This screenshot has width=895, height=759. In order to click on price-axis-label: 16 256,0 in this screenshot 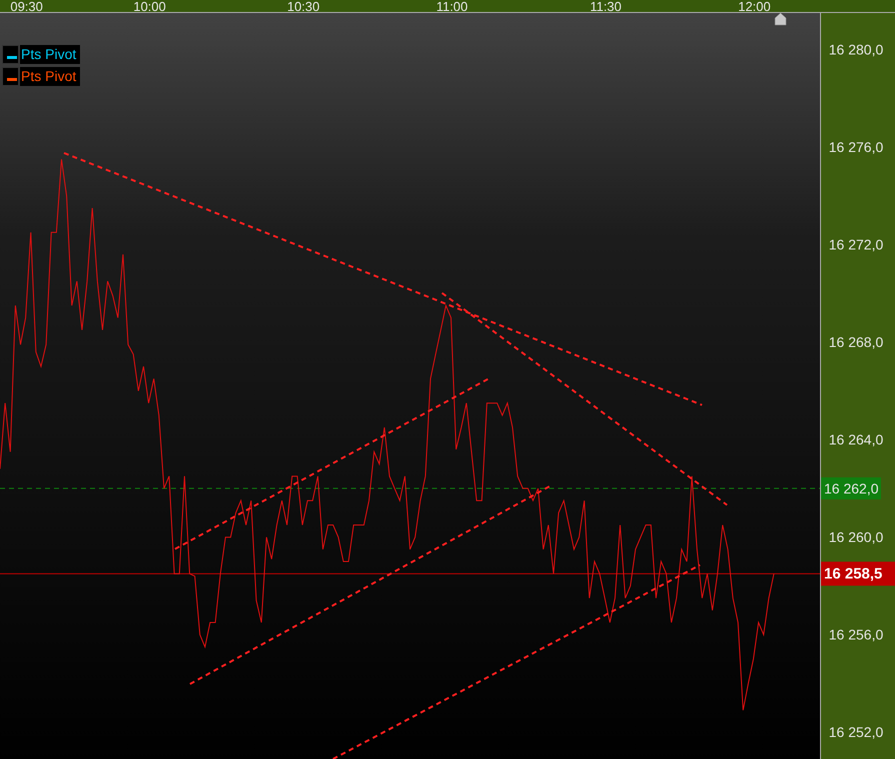, I will do `click(856, 634)`.